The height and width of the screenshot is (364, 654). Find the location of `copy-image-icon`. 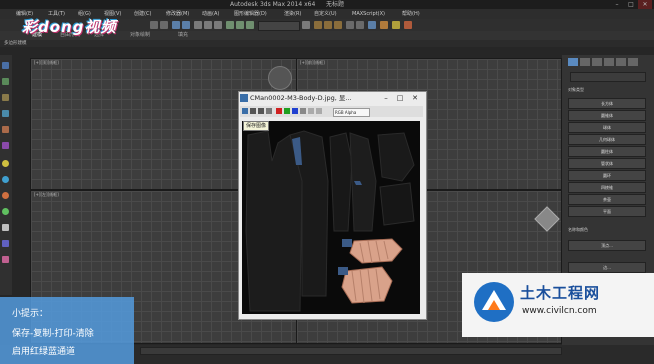

copy-image-icon is located at coordinates (253, 111).